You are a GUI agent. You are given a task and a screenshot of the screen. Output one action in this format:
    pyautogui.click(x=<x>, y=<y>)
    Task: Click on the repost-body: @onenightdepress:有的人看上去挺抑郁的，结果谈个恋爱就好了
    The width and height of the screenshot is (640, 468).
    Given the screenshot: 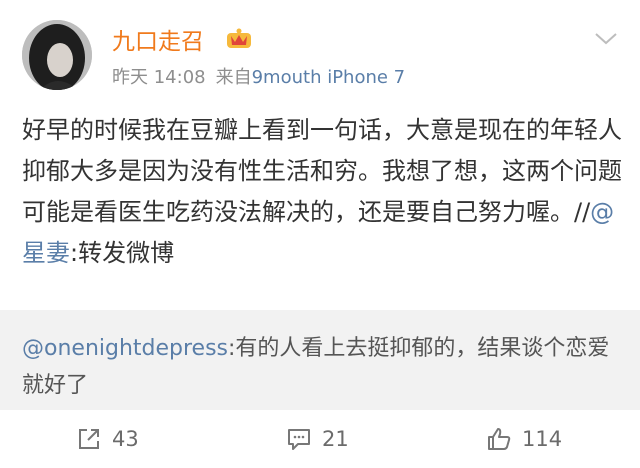 What is the action you would take?
    pyautogui.click(x=322, y=367)
    